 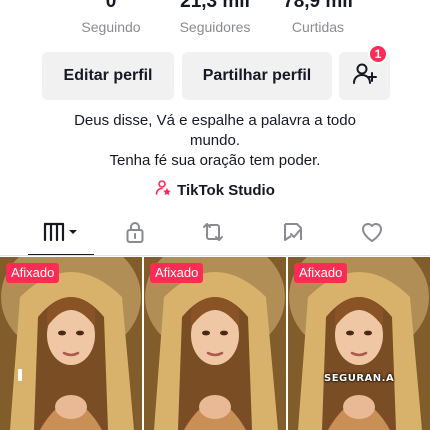 I want to click on tab-reposts, so click(x=213, y=234).